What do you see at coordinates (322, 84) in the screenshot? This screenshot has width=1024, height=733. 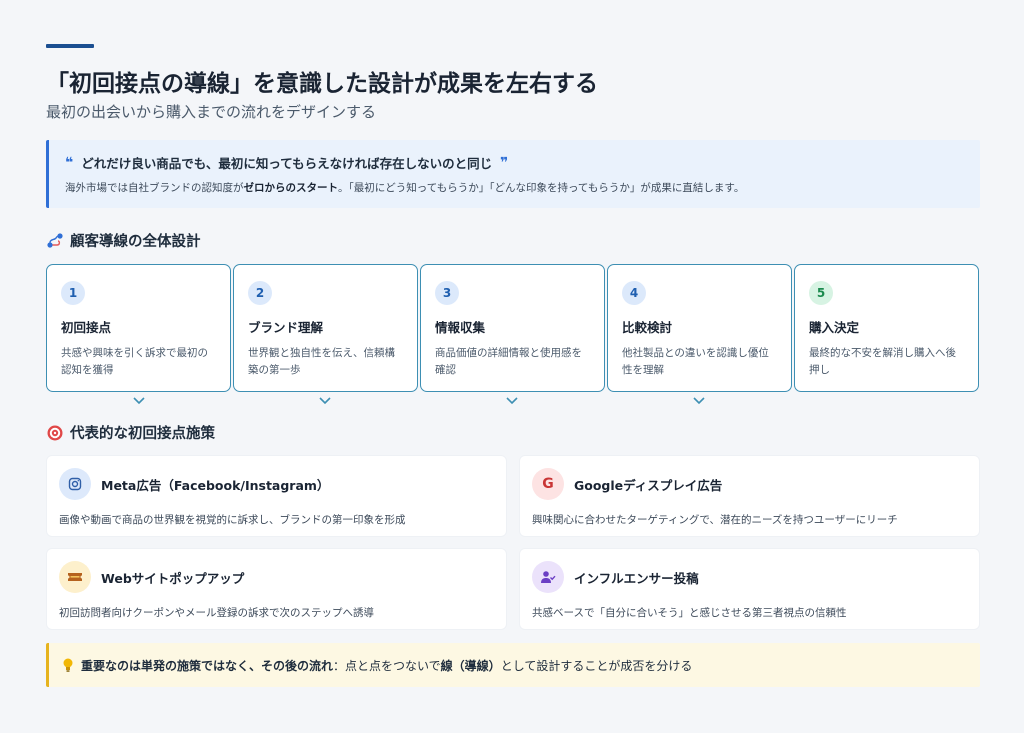 I see `page-title: 「初回接点の導線」を意識した設計が成果を左右する` at bounding box center [322, 84].